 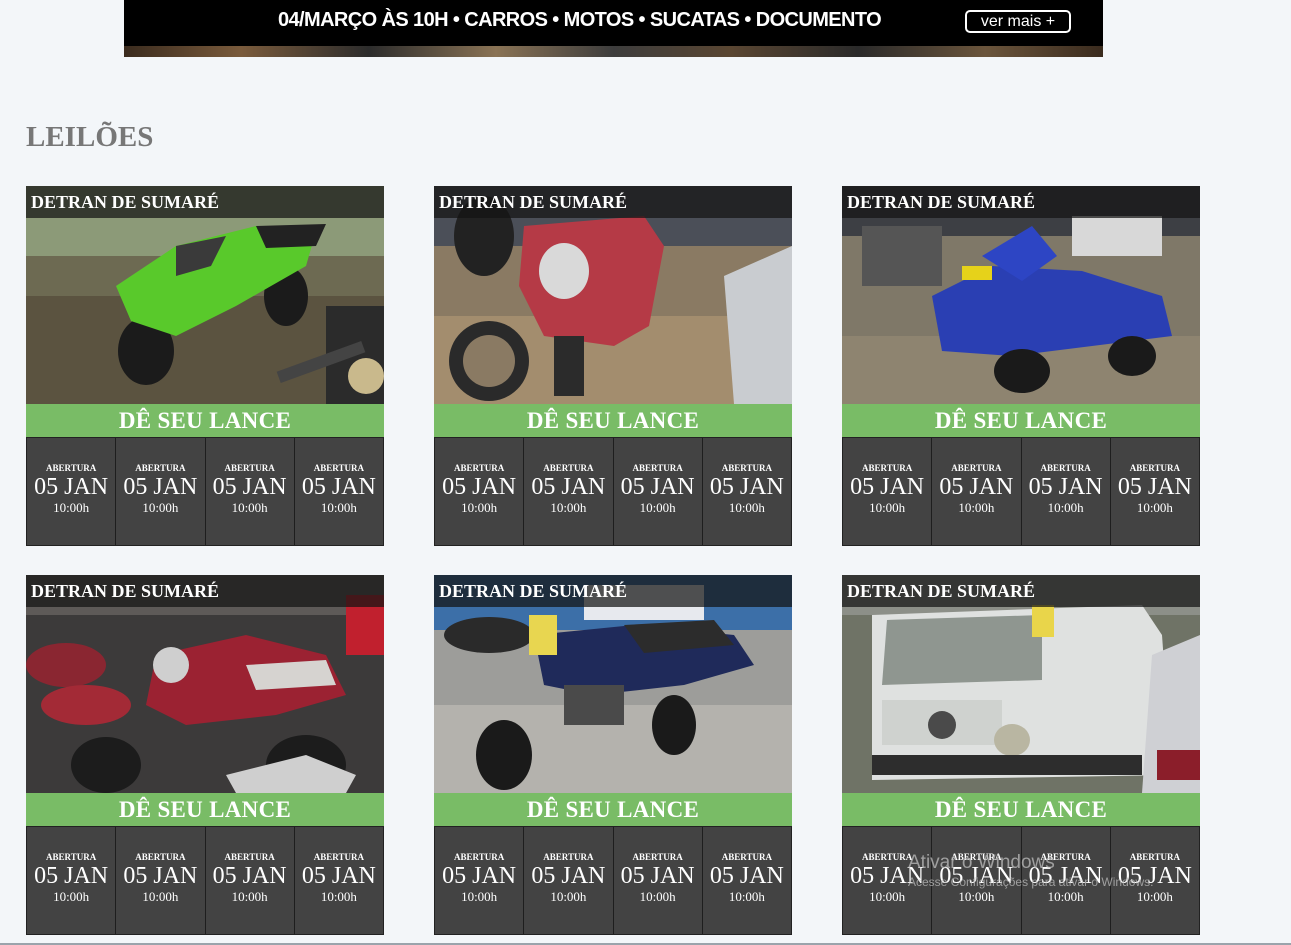 I want to click on section-title: LEILÕES, so click(x=90, y=137).